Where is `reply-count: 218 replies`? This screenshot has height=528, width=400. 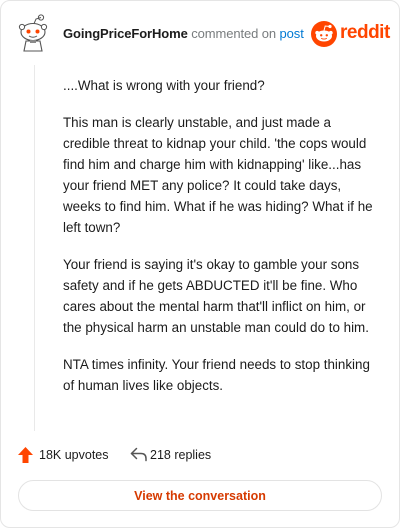
reply-count: 218 replies is located at coordinates (180, 455).